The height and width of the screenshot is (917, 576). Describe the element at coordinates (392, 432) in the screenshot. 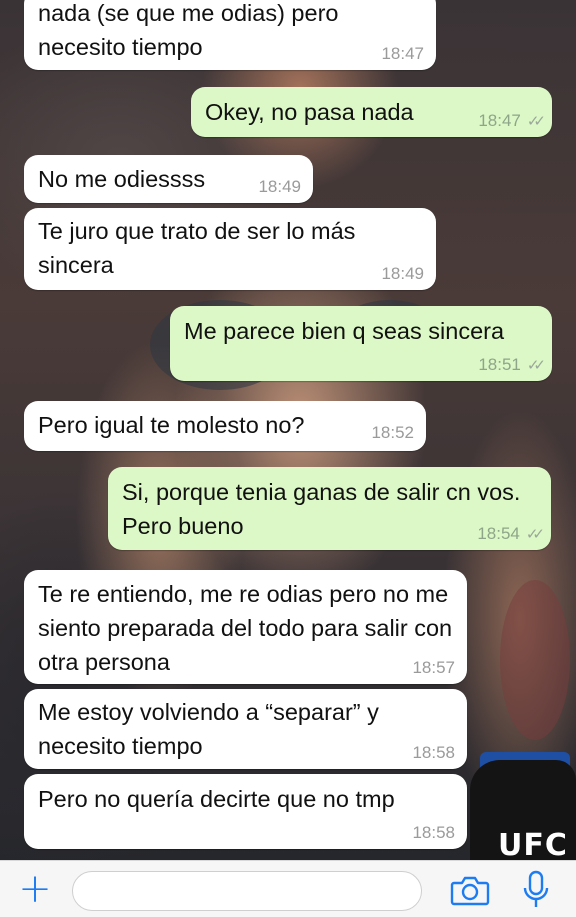

I see `message-time: 18:52` at that location.